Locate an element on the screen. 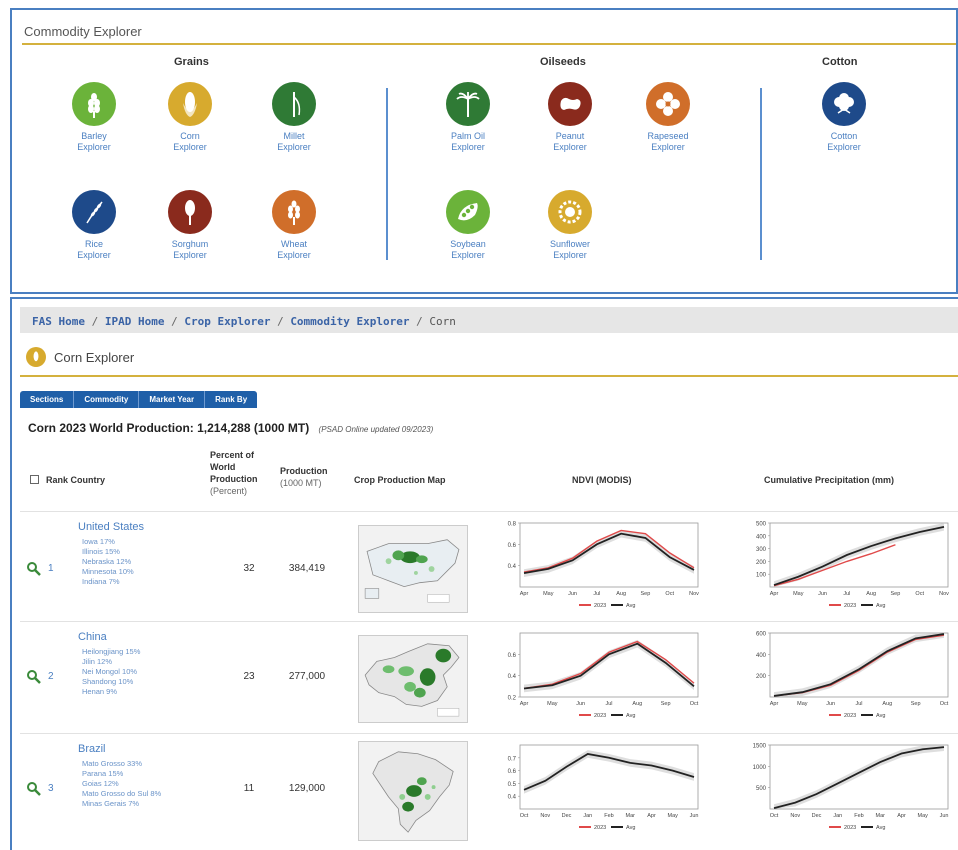  rapeseed-icon is located at coordinates (668, 104).